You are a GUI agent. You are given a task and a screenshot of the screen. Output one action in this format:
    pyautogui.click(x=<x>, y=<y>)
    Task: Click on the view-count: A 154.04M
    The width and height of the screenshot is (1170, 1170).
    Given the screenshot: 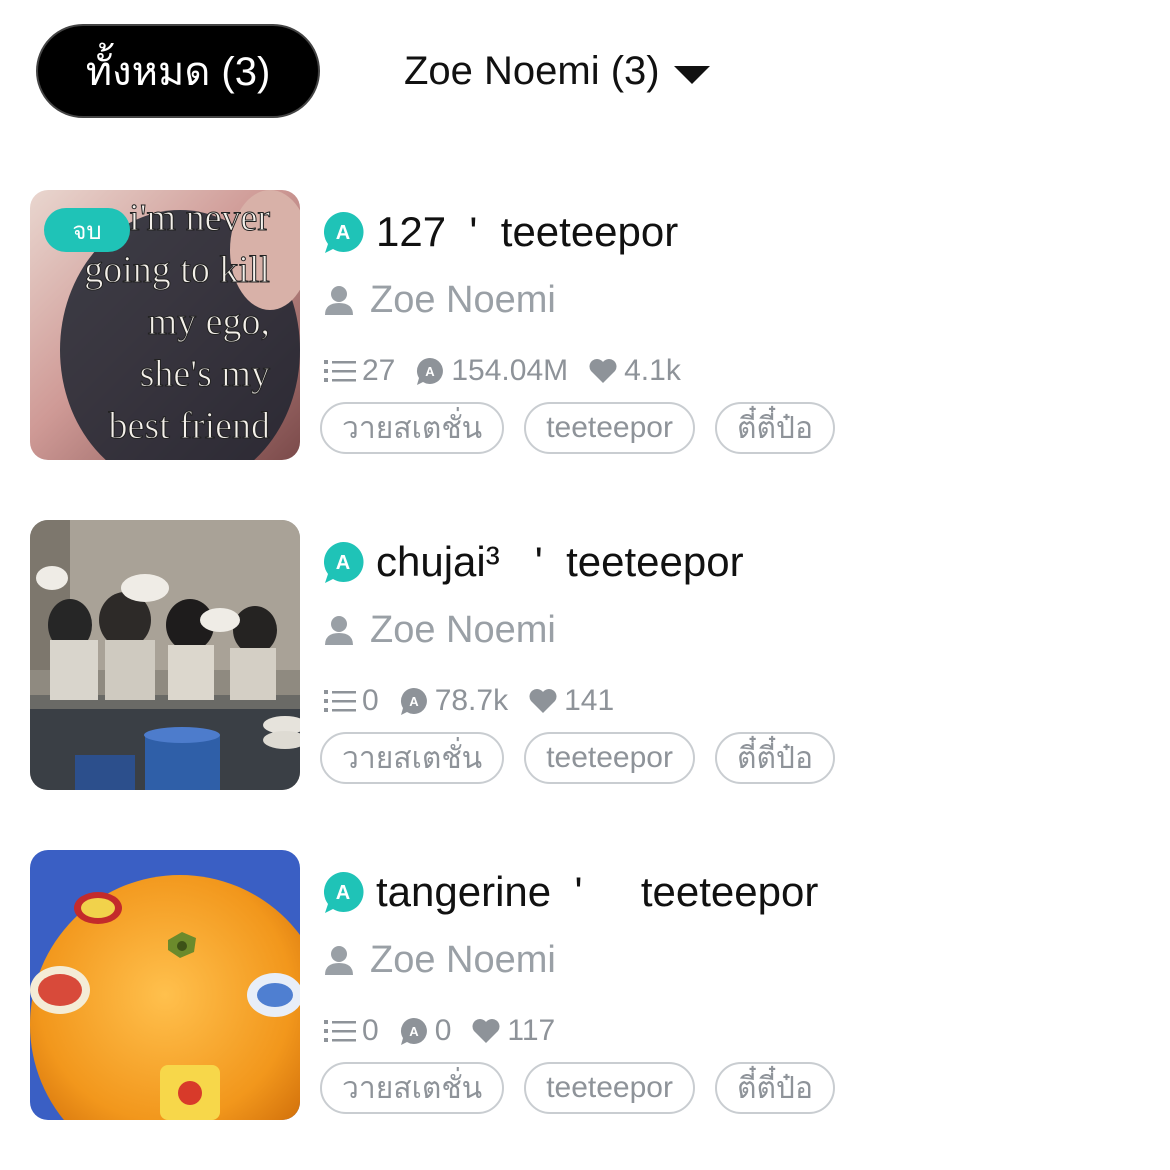 What is the action you would take?
    pyautogui.click(x=491, y=371)
    